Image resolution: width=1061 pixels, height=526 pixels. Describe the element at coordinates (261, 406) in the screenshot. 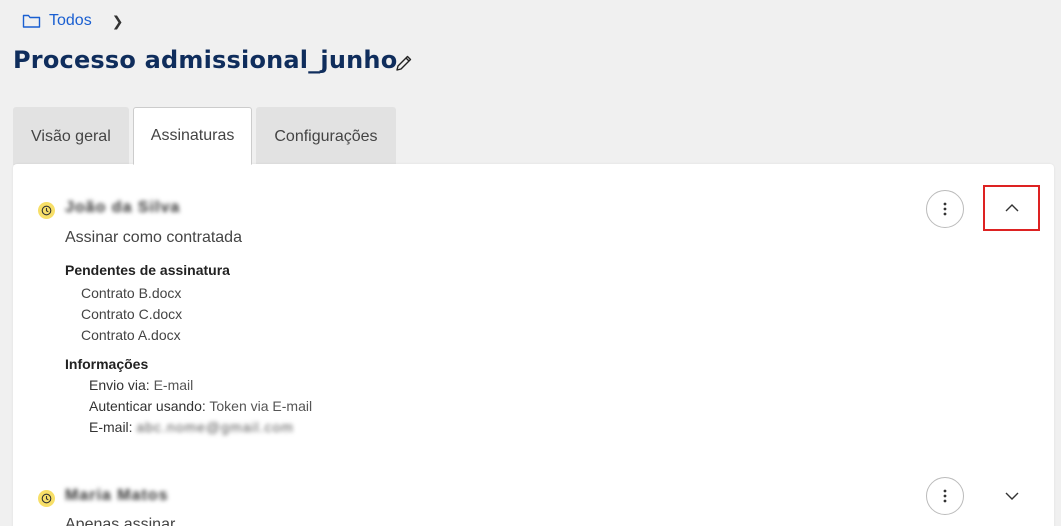

I see `auth-value: Token via E-mail` at that location.